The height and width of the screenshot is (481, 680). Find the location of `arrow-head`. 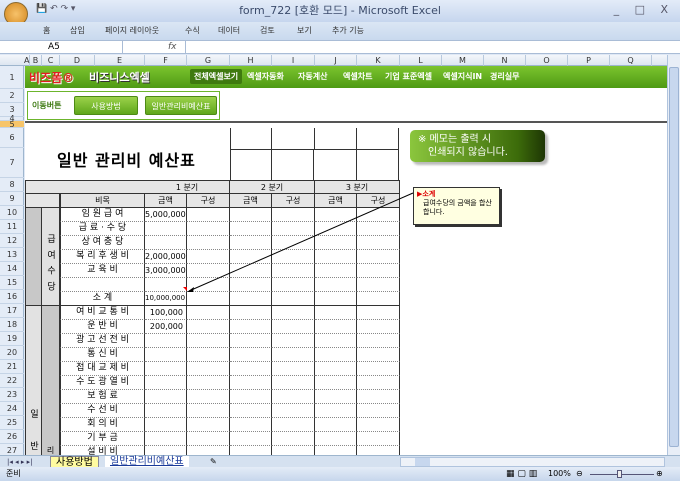

arrow-head is located at coordinates (190, 289).